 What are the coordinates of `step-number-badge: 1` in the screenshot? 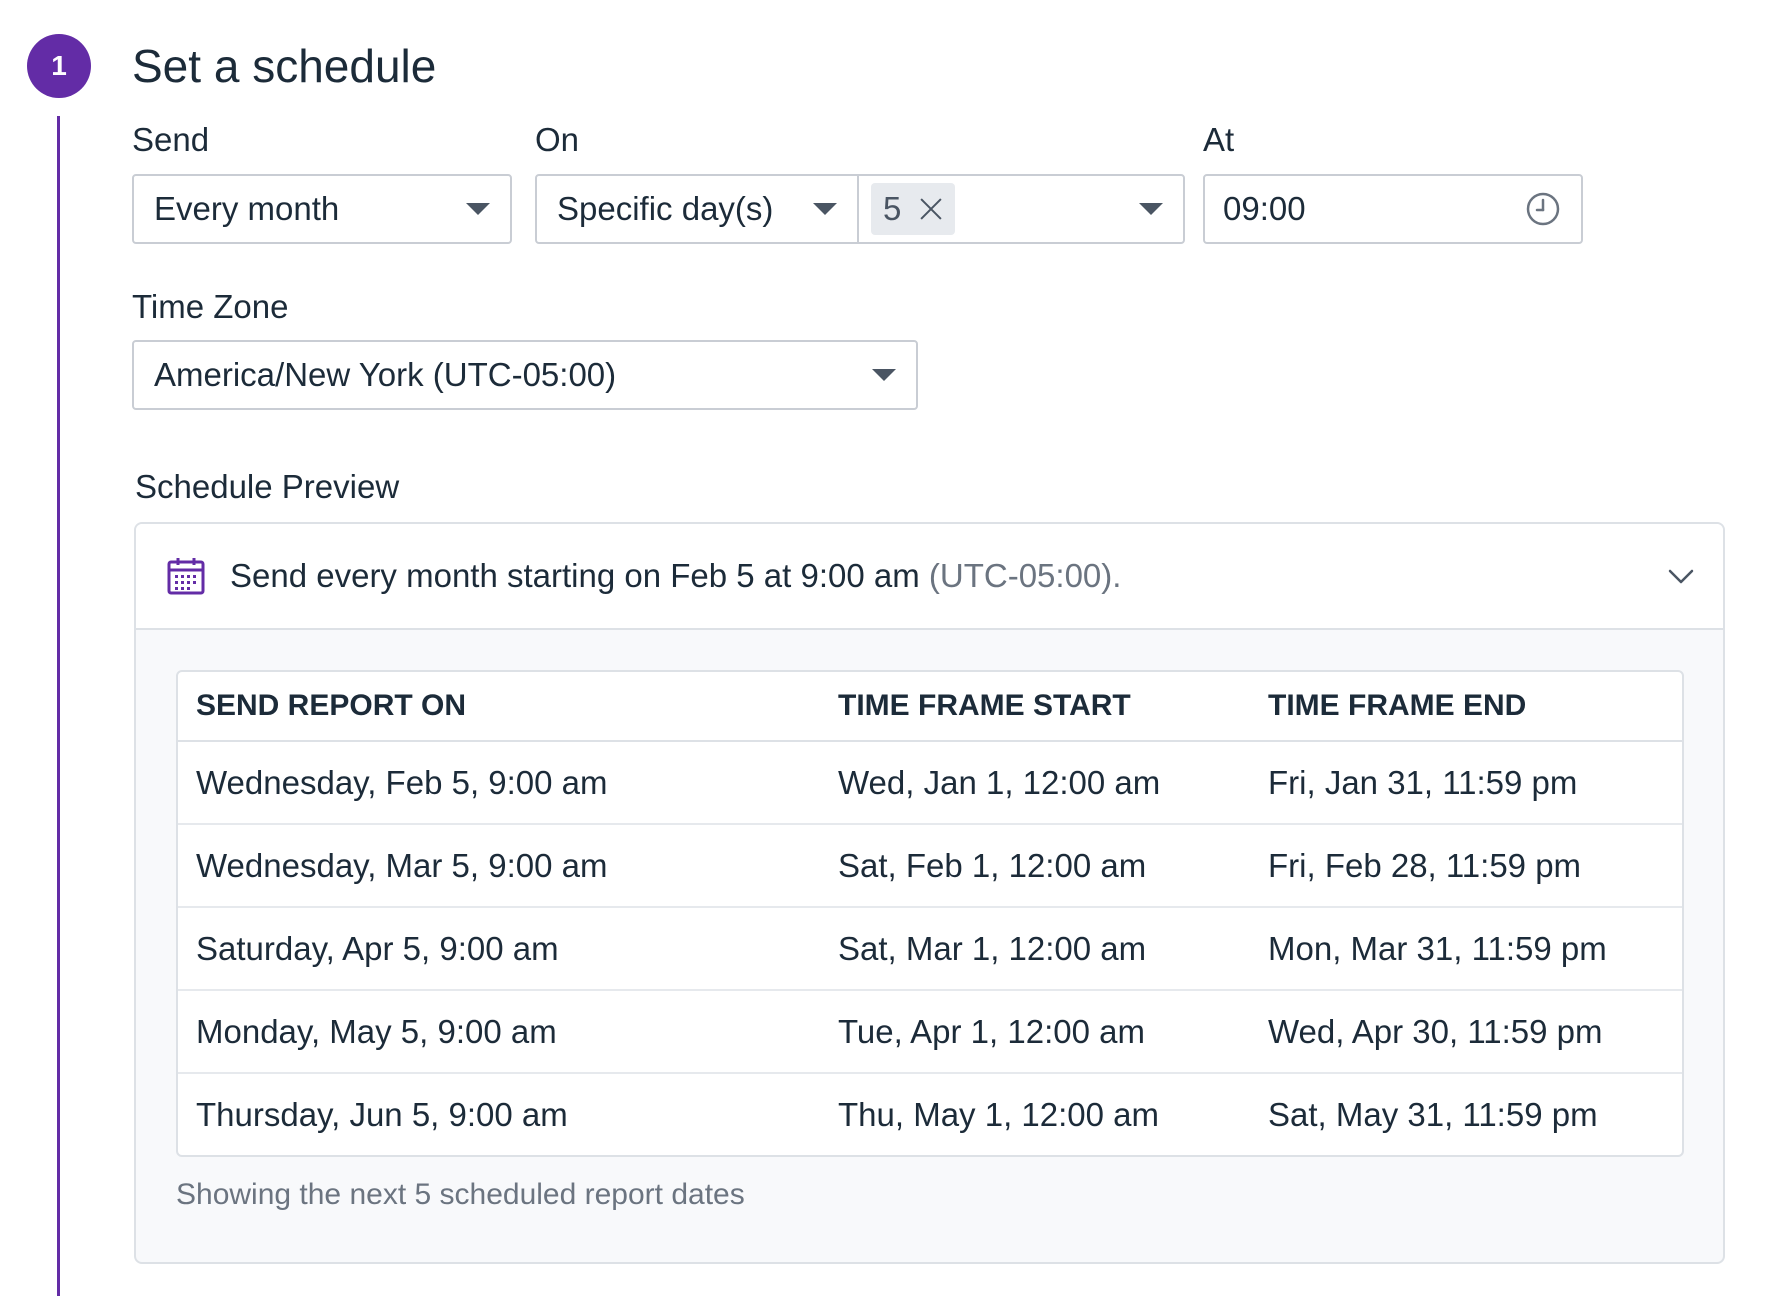 It's located at (59, 66).